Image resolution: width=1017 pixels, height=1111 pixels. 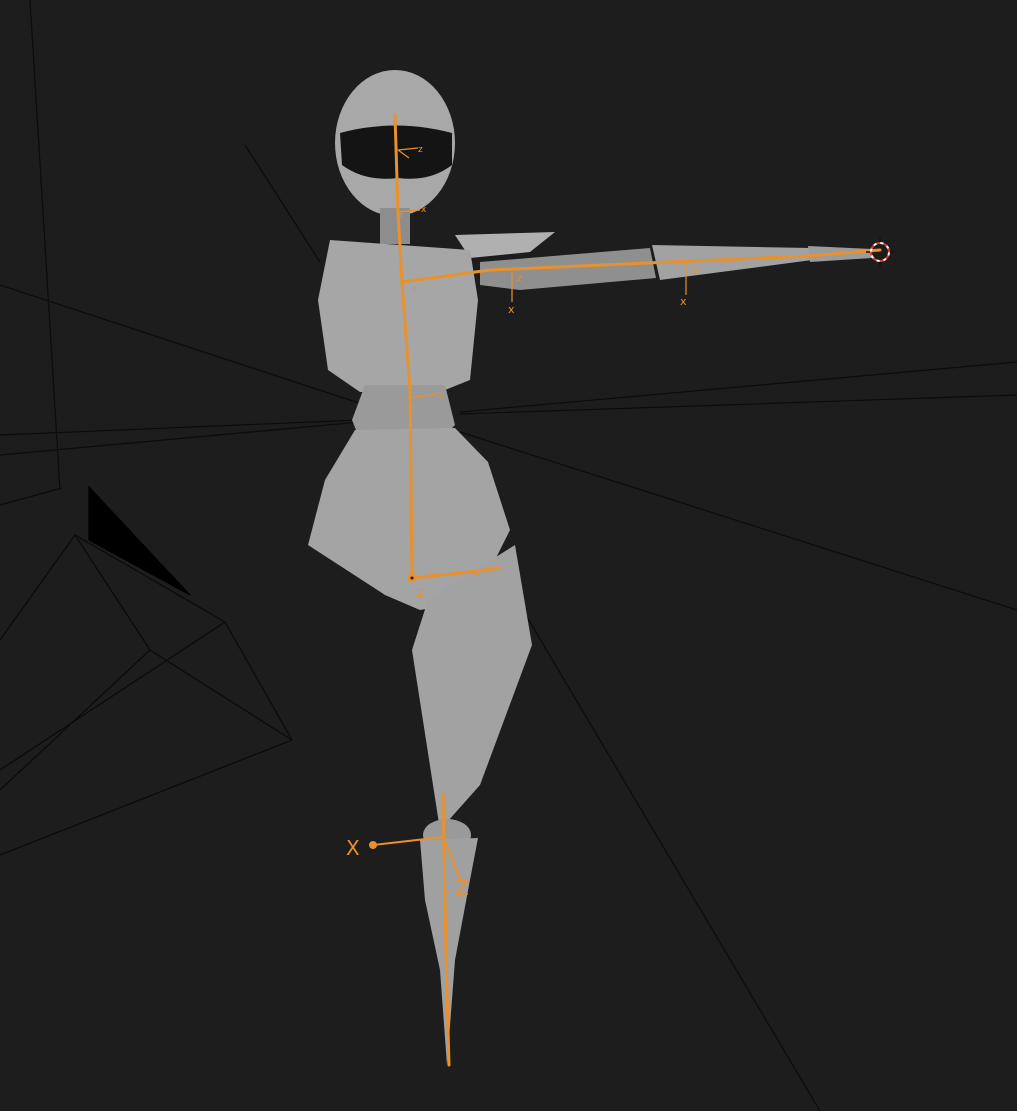 I want to click on axis-label-forearm-x: x, so click(x=683, y=301).